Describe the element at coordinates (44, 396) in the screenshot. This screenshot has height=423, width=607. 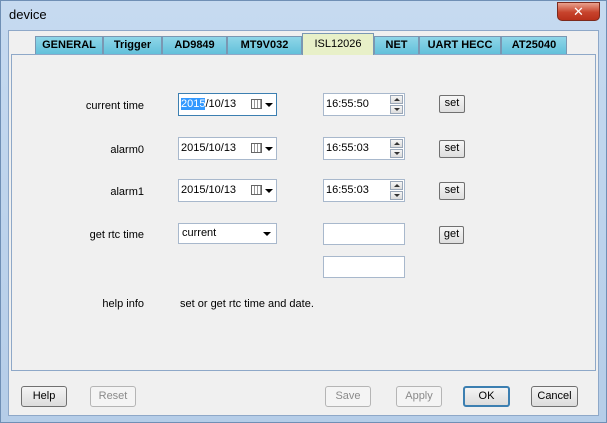
I see `help-button: Help` at that location.